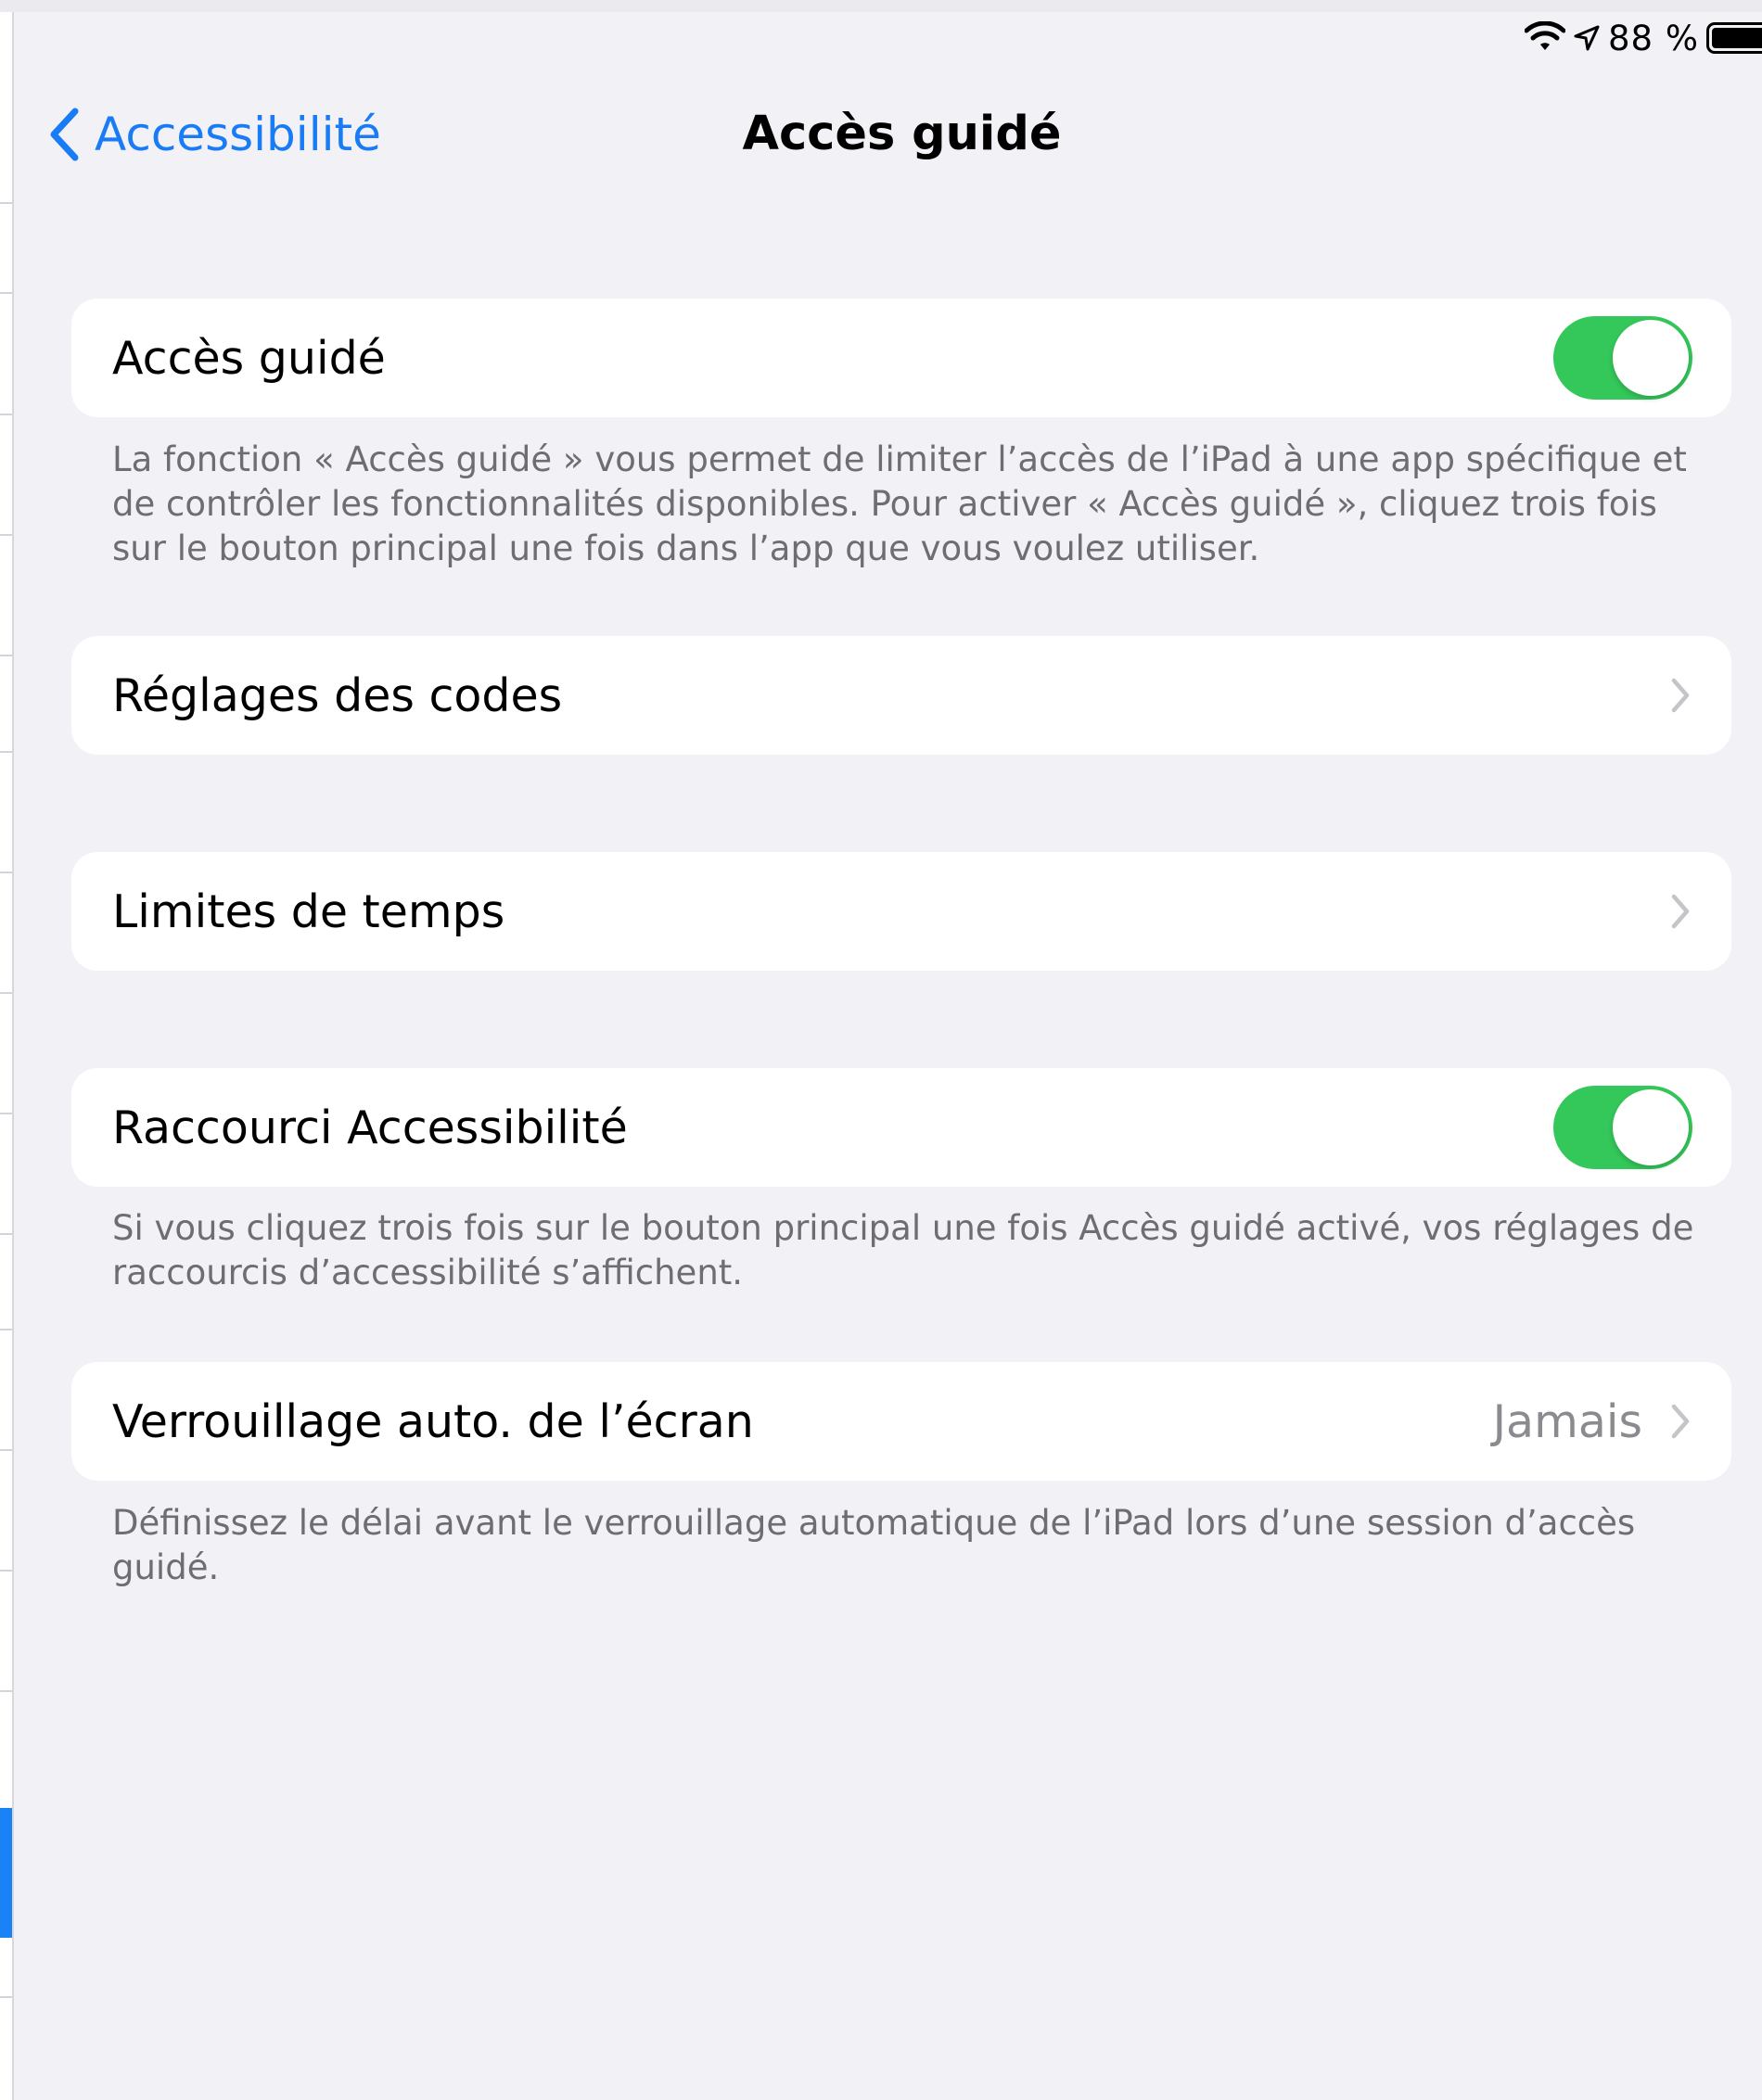  What do you see at coordinates (308, 911) in the screenshot?
I see `time-limits-label: Limites de temps` at bounding box center [308, 911].